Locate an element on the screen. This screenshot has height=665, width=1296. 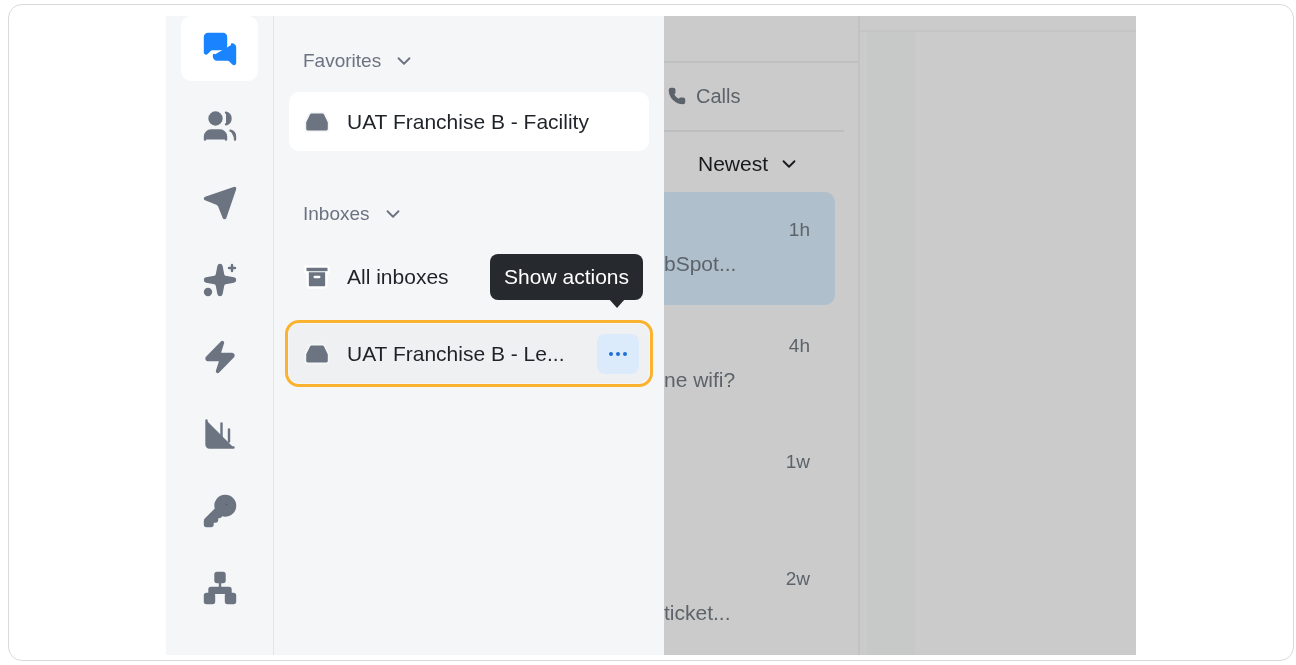
stacked-tray-icon is located at coordinates (317, 276).